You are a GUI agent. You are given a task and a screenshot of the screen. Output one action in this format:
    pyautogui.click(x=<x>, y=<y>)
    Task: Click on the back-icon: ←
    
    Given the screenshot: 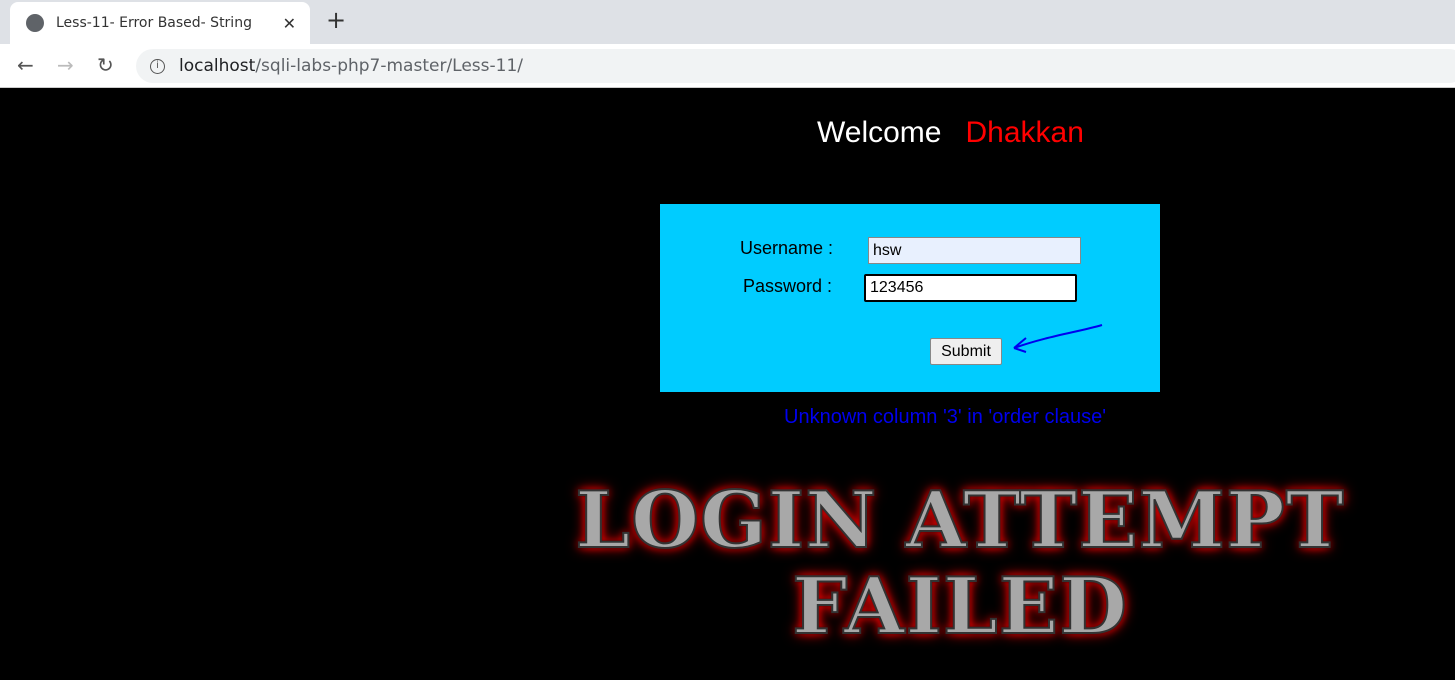 What is the action you would take?
    pyautogui.click(x=25, y=65)
    